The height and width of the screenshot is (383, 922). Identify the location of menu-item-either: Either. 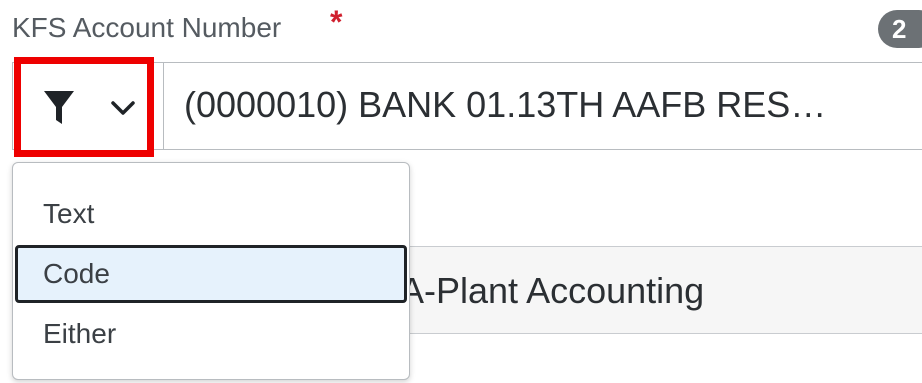
(211, 334).